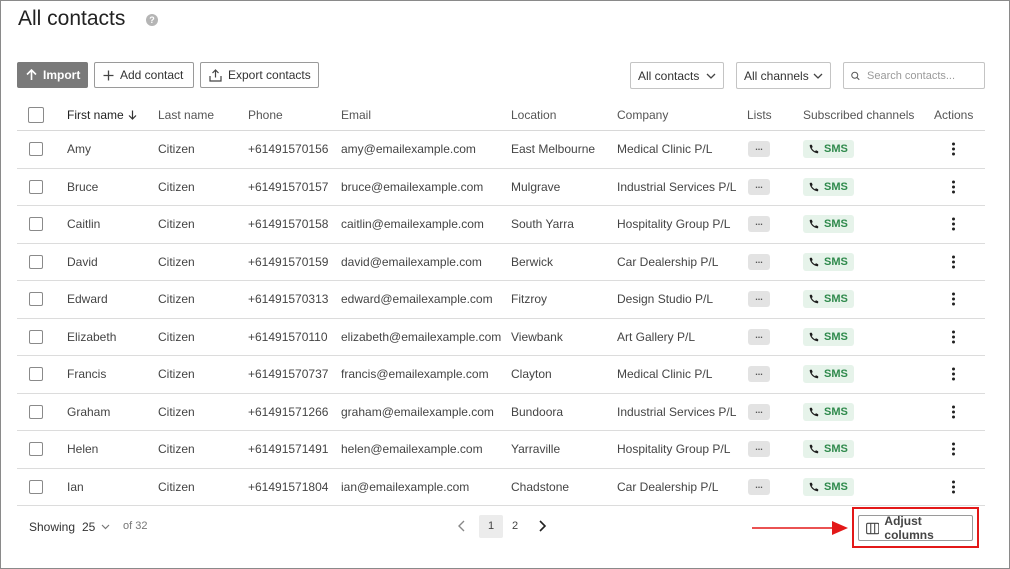  I want to click on import-button: Import, so click(52, 75).